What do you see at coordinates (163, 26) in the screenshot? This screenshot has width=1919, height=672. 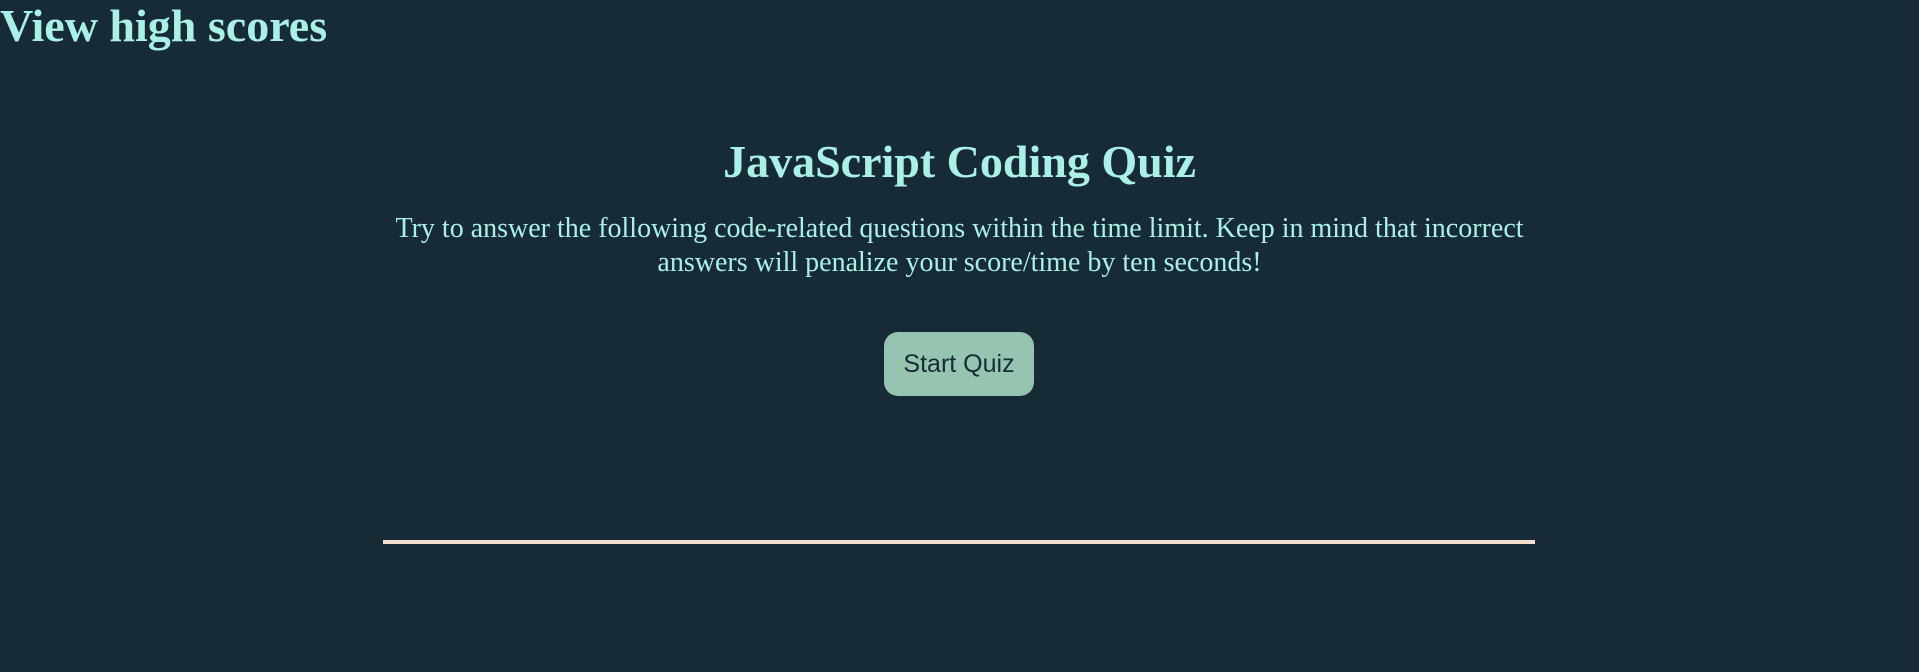 I see `view-high-scores-link: View high scores` at bounding box center [163, 26].